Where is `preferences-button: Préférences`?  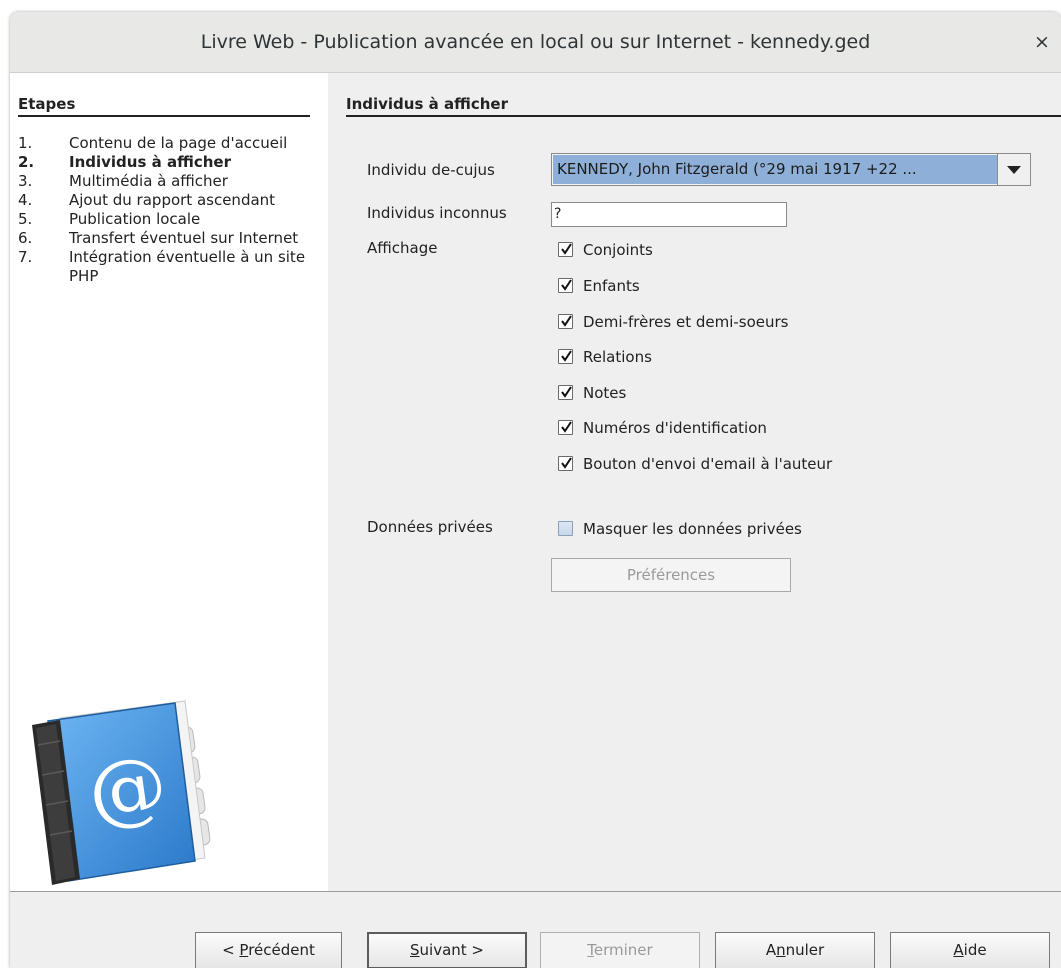
preferences-button: Préférences is located at coordinates (671, 575).